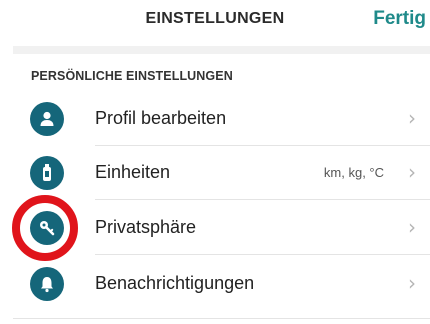  I want to click on units-value: km, kg, °C, so click(353, 172).